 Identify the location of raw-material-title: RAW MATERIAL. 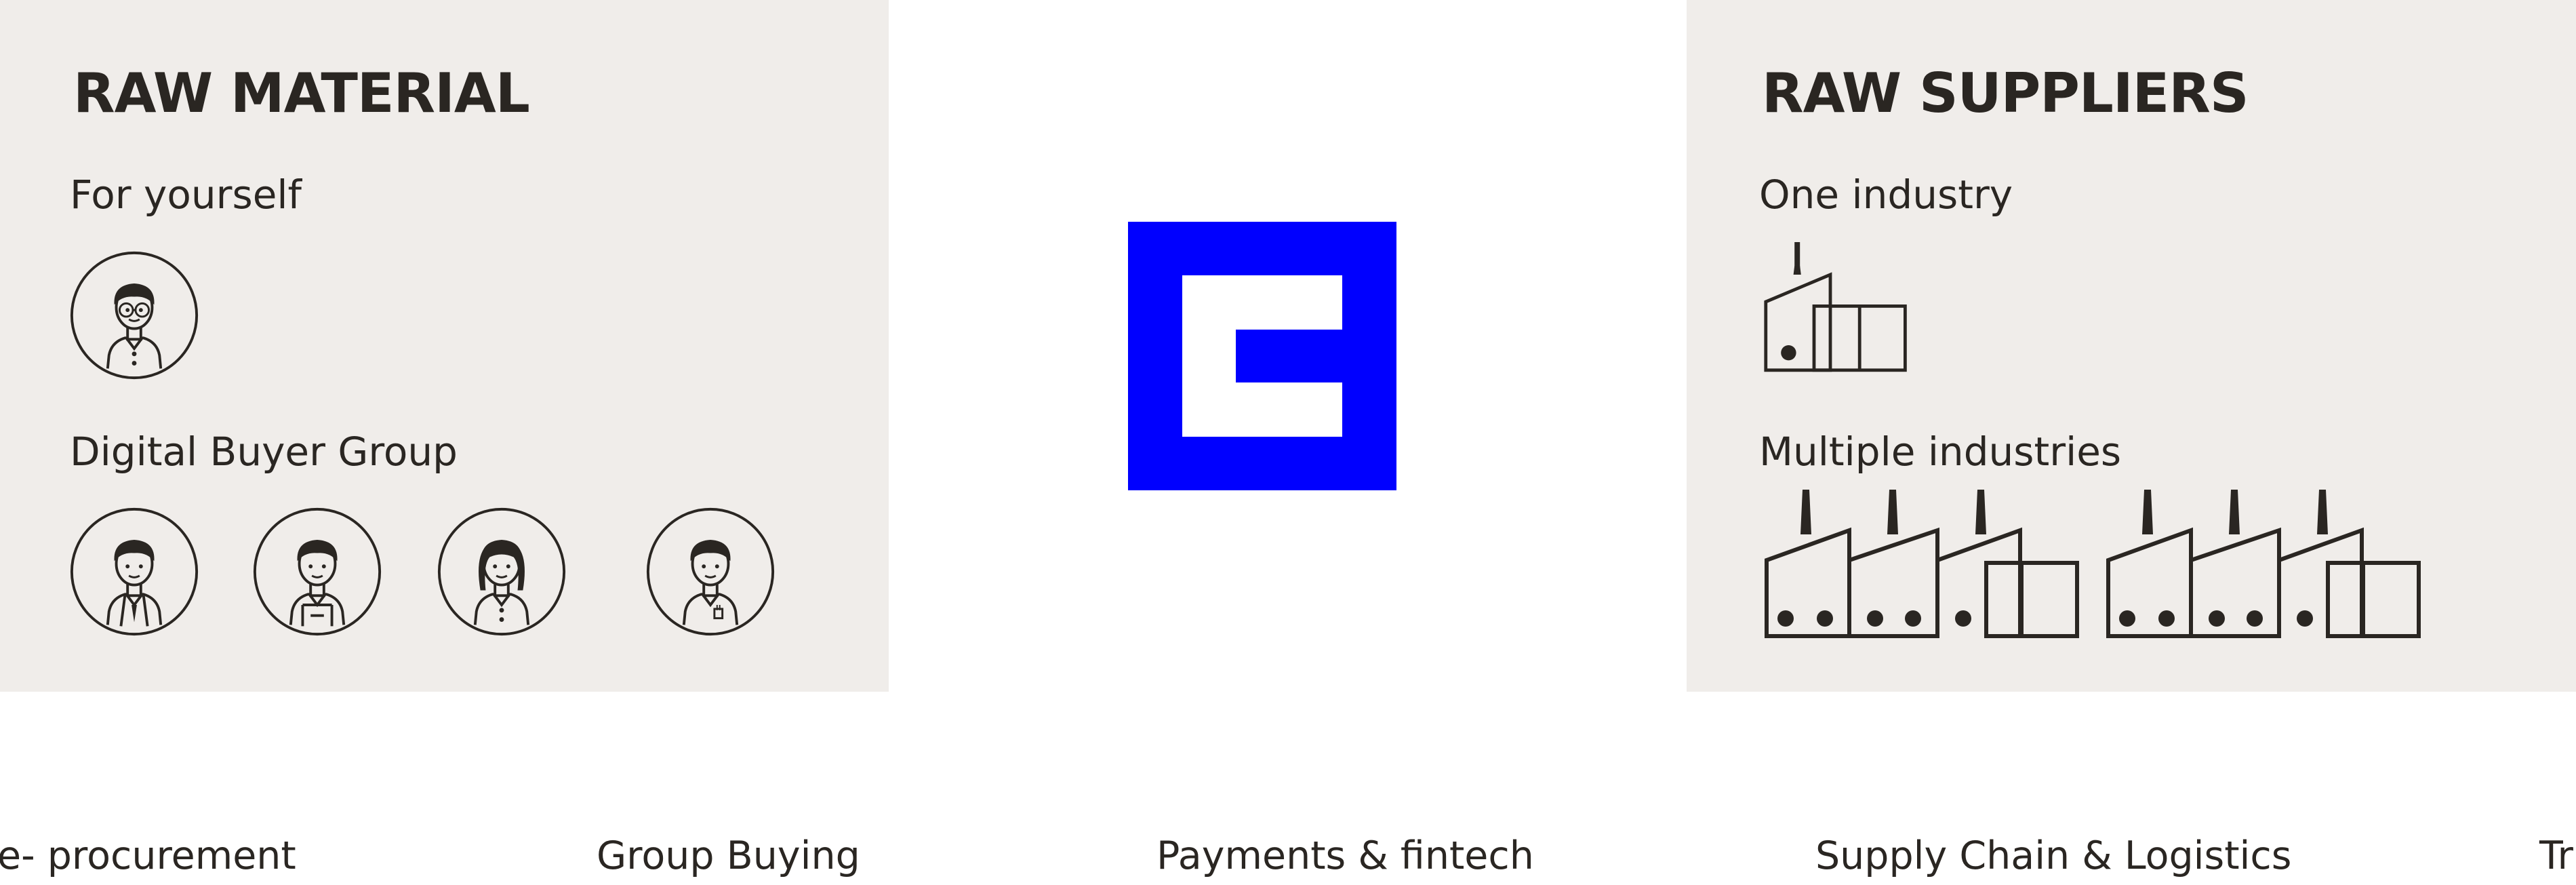
(301, 93).